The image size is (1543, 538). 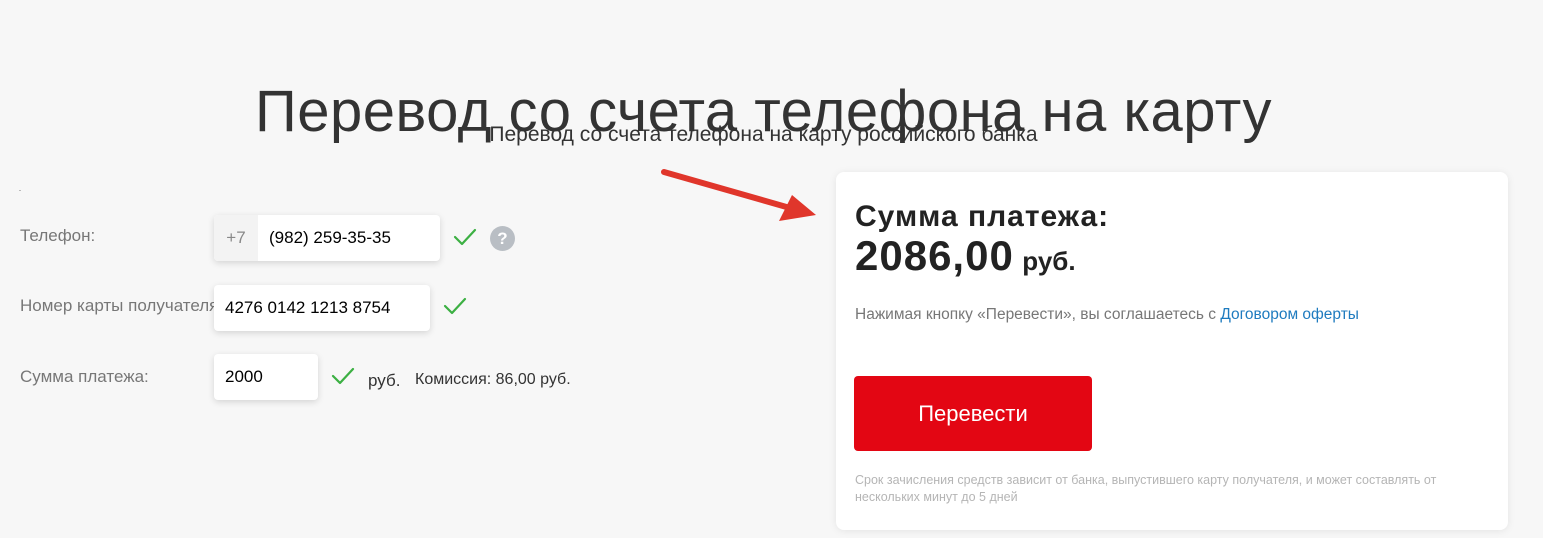 I want to click on card-number-field: 4276 0142 1213 8754, so click(x=322, y=308).